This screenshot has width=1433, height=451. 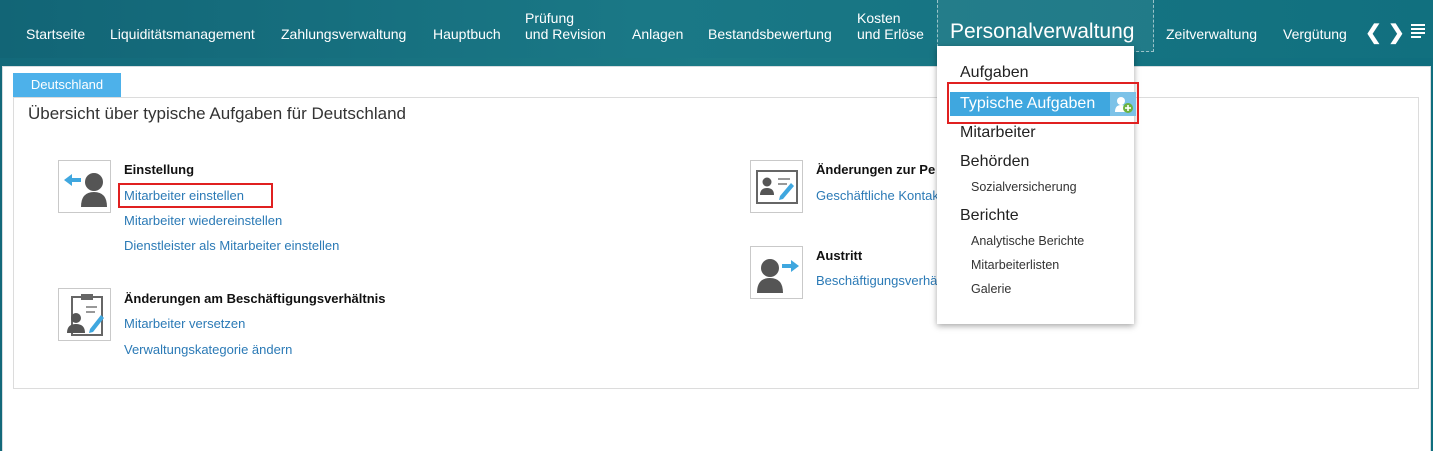 I want to click on nav-pruefung-revision: Prüfung und Revision, so click(x=565, y=39).